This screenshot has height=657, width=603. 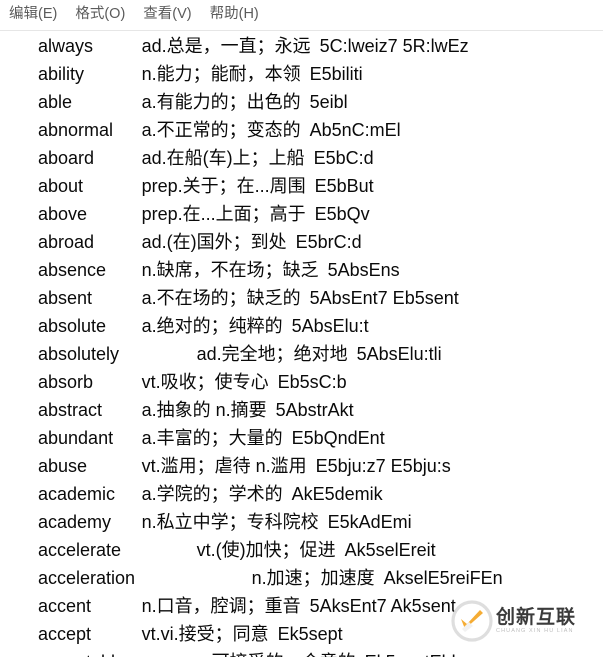 What do you see at coordinates (205, 634) in the screenshot?
I see `entry-definition: vt.vi.接受；同意` at bounding box center [205, 634].